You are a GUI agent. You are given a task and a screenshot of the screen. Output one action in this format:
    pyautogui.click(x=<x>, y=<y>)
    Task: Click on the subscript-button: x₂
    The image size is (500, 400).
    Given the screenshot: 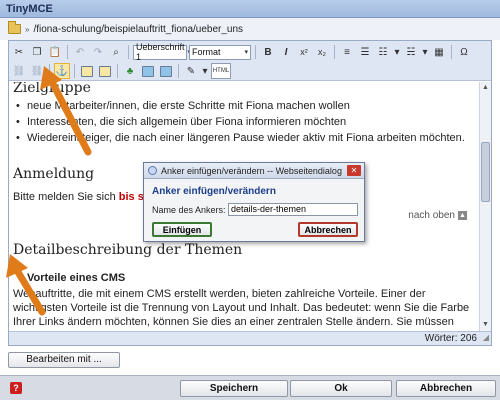 What is the action you would take?
    pyautogui.click(x=322, y=52)
    